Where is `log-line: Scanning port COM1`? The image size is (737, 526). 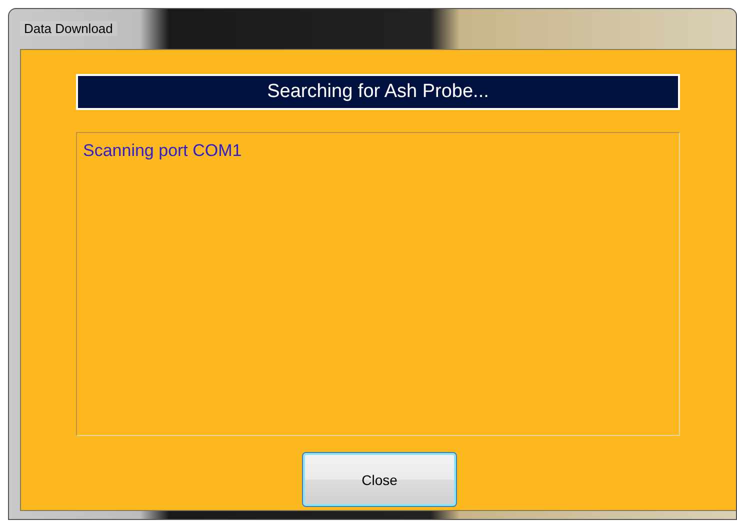 log-line: Scanning port COM1 is located at coordinates (163, 151).